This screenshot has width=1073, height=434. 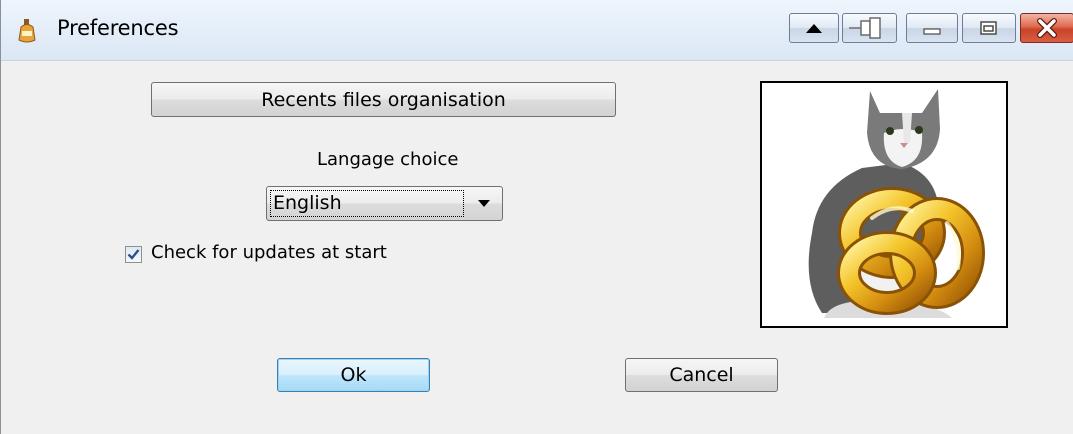 What do you see at coordinates (537, 30) in the screenshot?
I see `title-bar: Preferences` at bounding box center [537, 30].